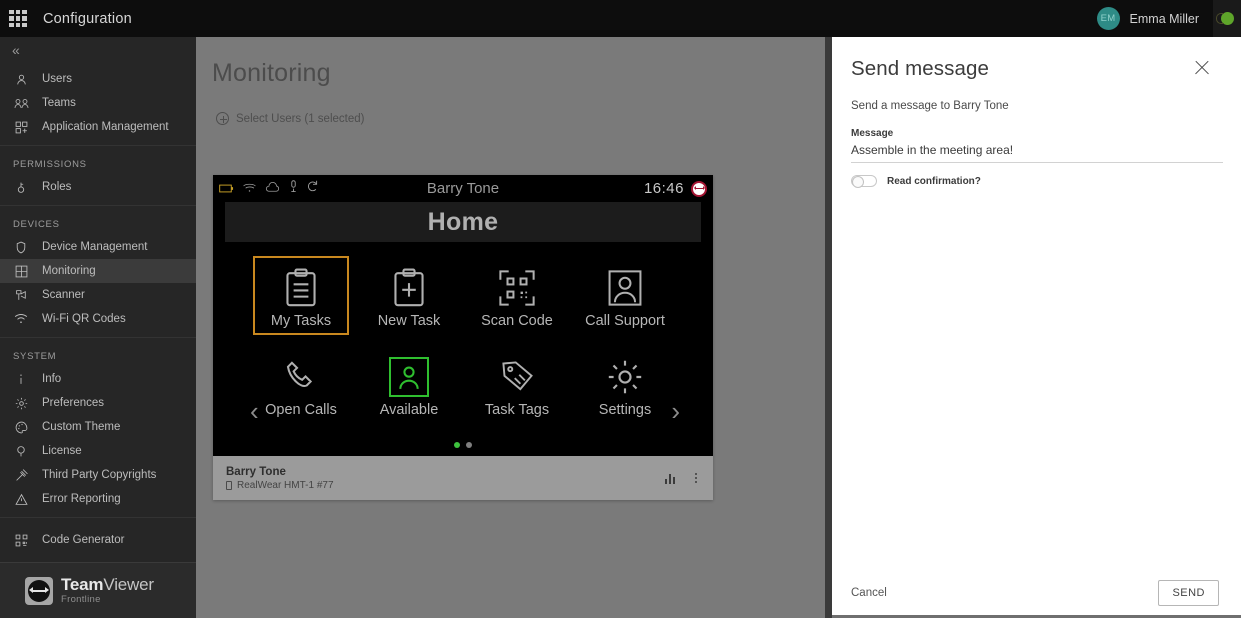  Describe the element at coordinates (63, 295) in the screenshot. I see `sidebar-item-label: Scanner` at that location.